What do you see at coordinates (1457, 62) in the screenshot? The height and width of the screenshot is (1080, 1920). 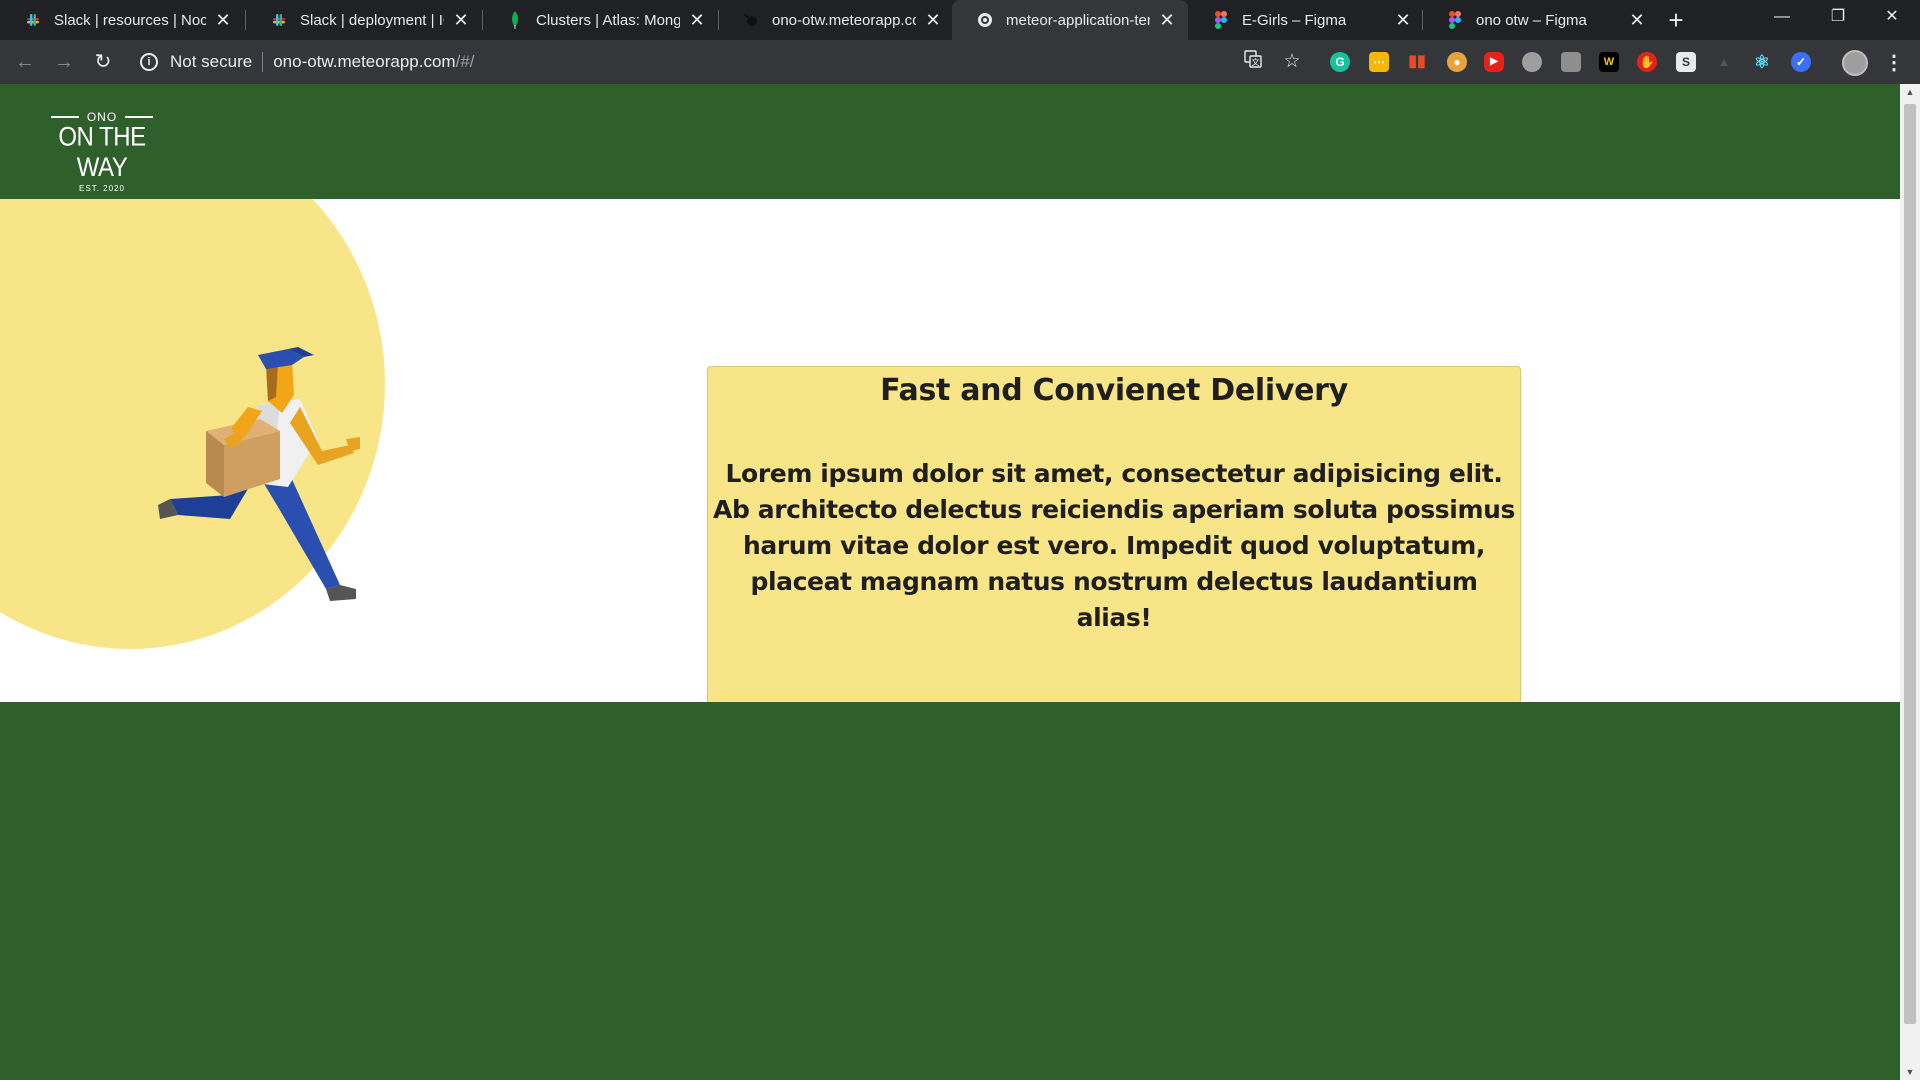 I see `color-picker-icon: ●` at bounding box center [1457, 62].